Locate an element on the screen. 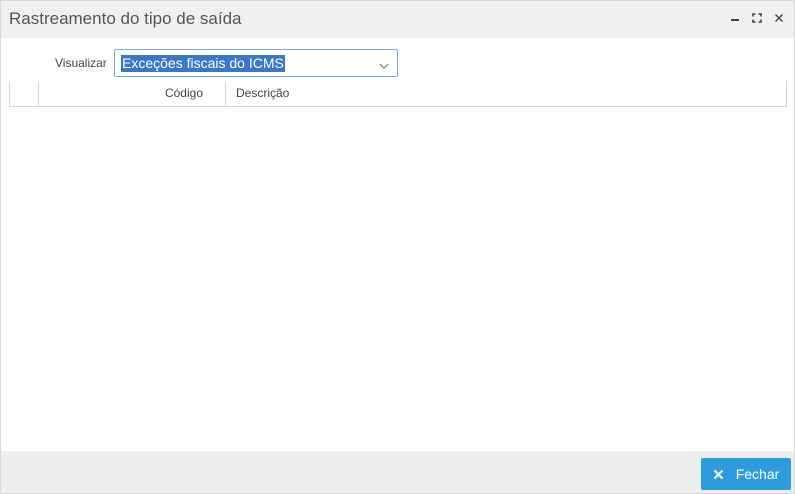 The width and height of the screenshot is (795, 494). dialog-title: Rastreamento do tipo de saída is located at coordinates (125, 18).